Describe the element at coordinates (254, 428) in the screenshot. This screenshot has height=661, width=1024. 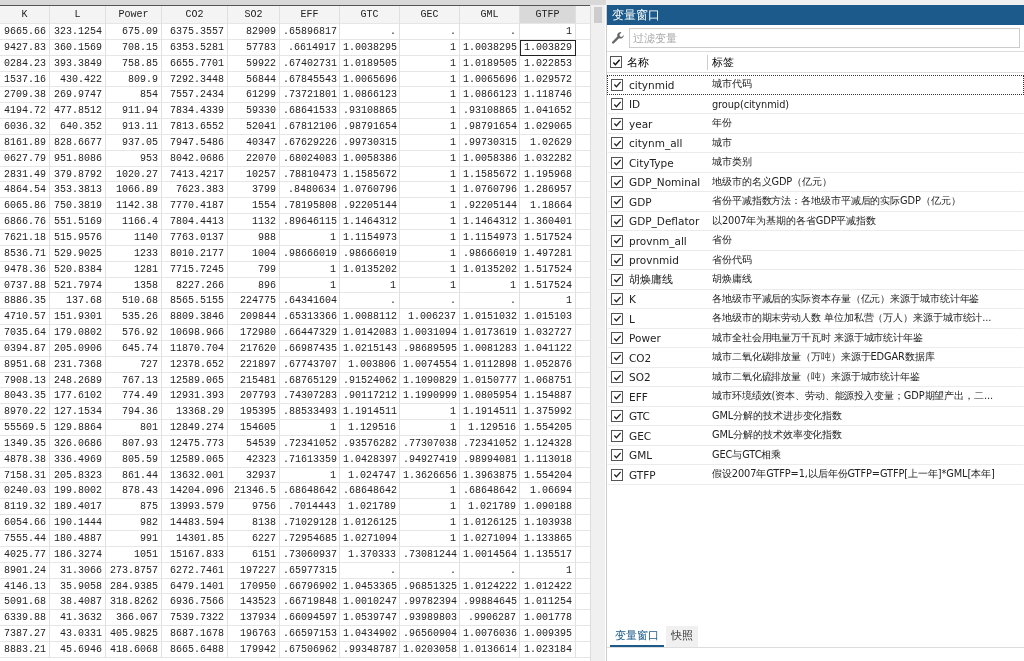
I see `table-cell: 154605` at that location.